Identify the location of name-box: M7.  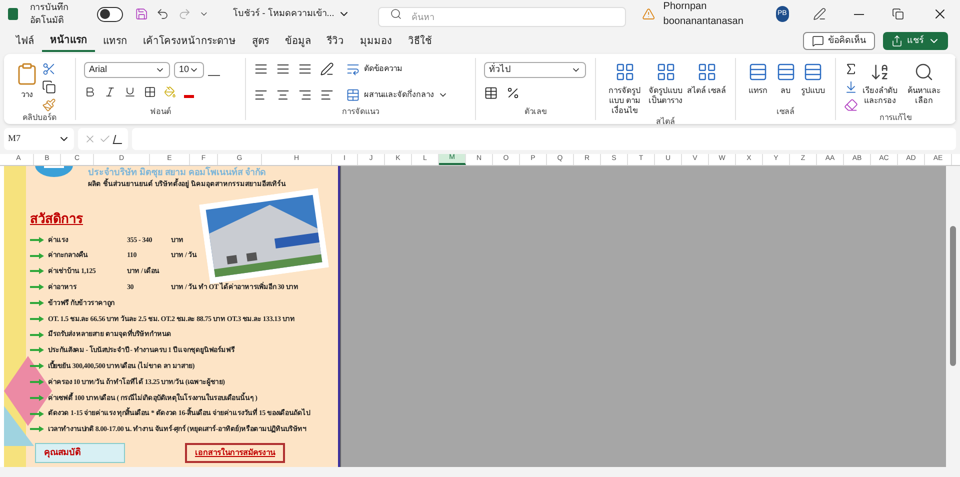
(39, 139).